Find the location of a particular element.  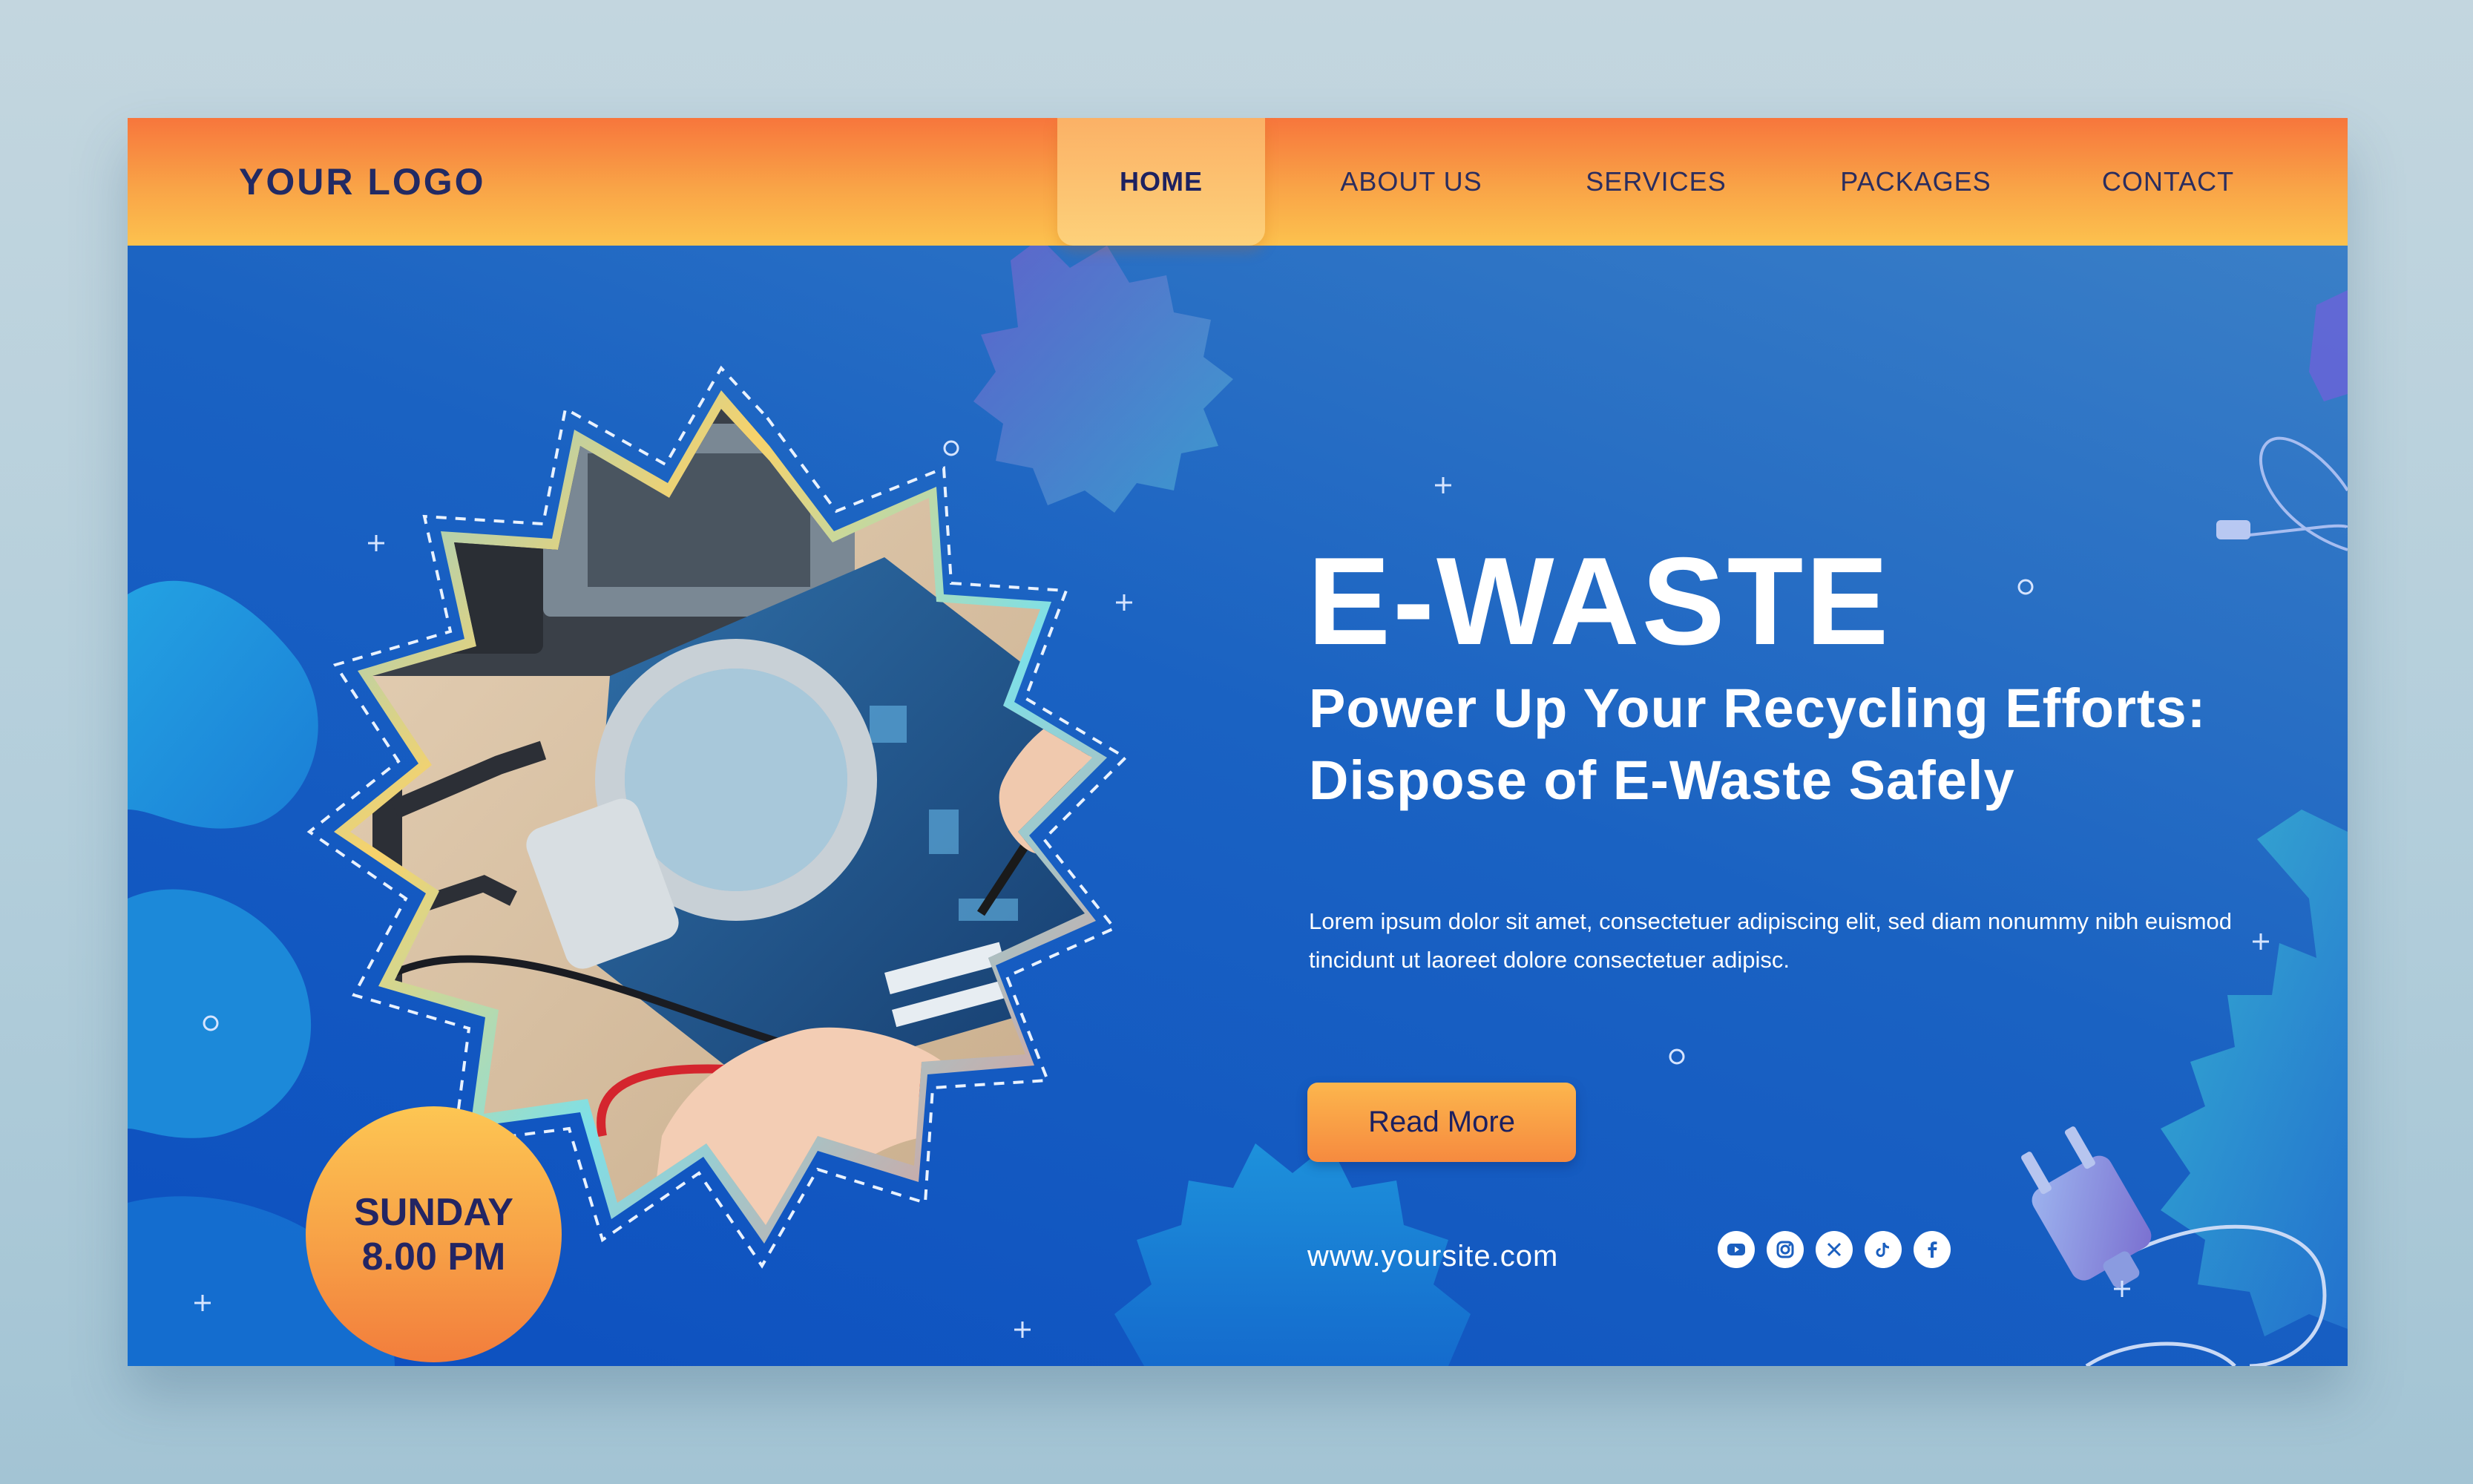

gear-shape-right is located at coordinates (2255, 1073).